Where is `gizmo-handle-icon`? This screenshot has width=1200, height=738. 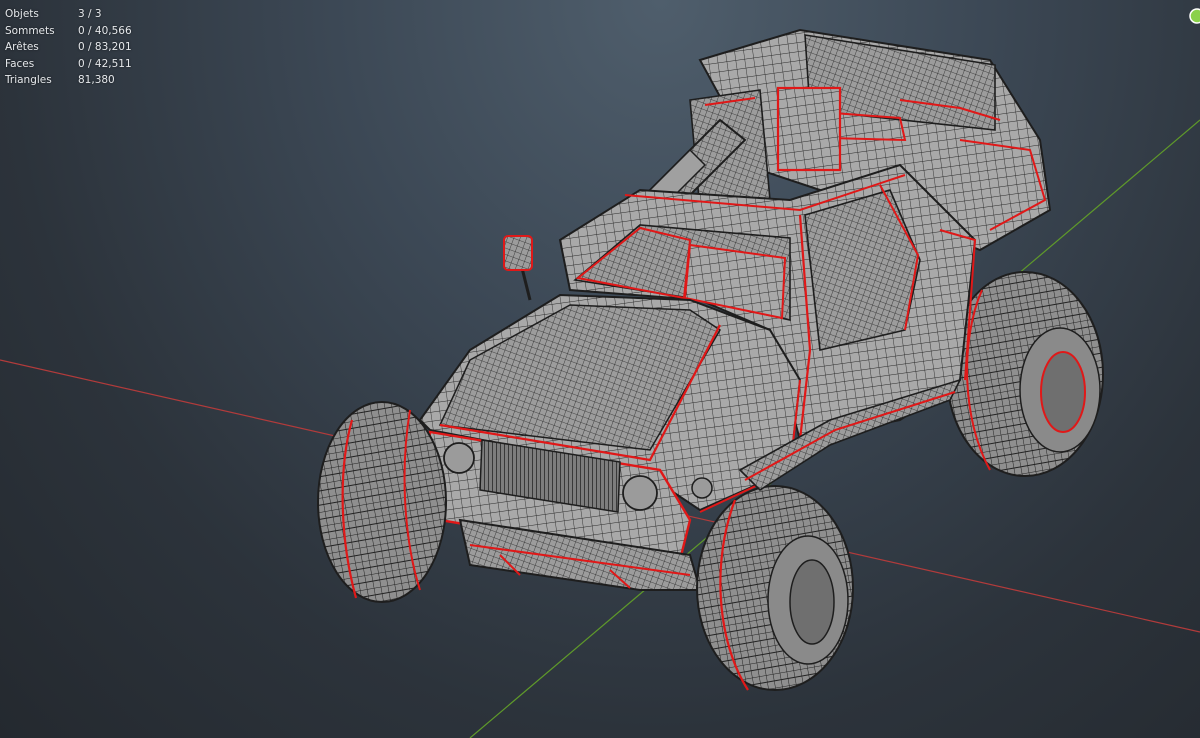
gizmo-handle-icon is located at coordinates (1194, 16).